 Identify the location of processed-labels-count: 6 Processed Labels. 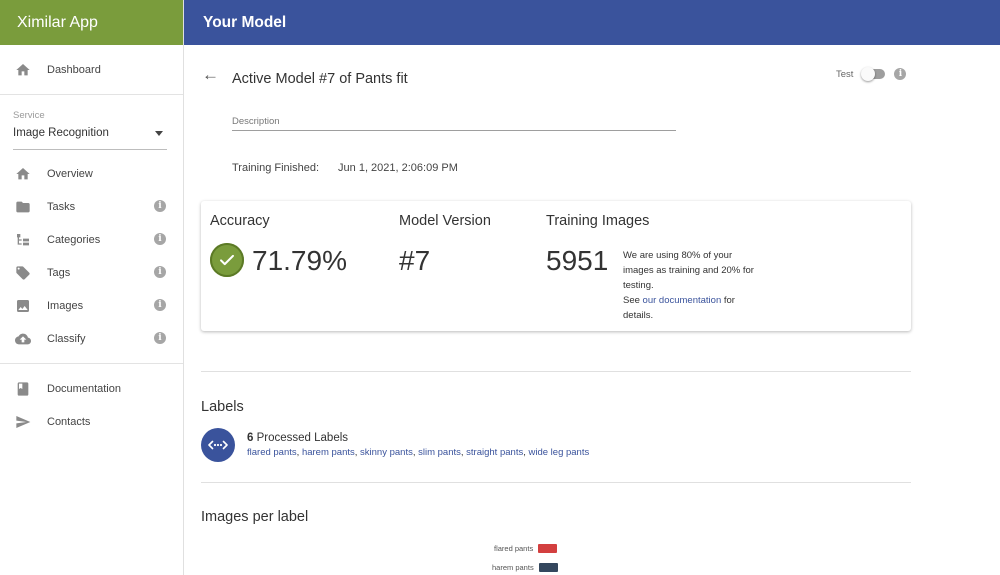
(418, 438).